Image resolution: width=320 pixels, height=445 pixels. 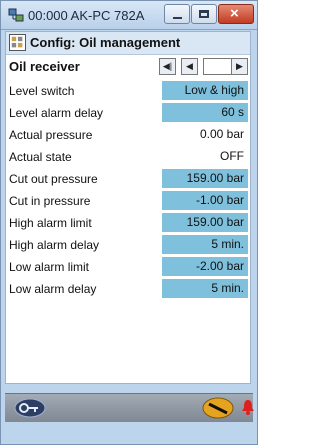 What do you see at coordinates (51, 135) in the screenshot?
I see `param-label: Actual pressure` at bounding box center [51, 135].